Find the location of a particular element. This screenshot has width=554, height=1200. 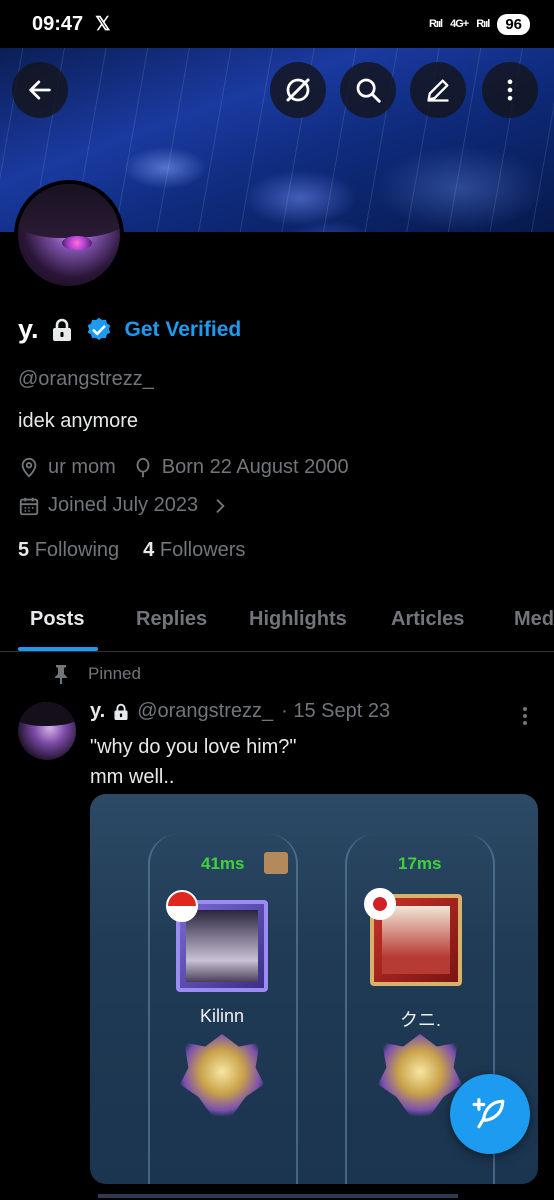

search-icon is located at coordinates (368, 90).